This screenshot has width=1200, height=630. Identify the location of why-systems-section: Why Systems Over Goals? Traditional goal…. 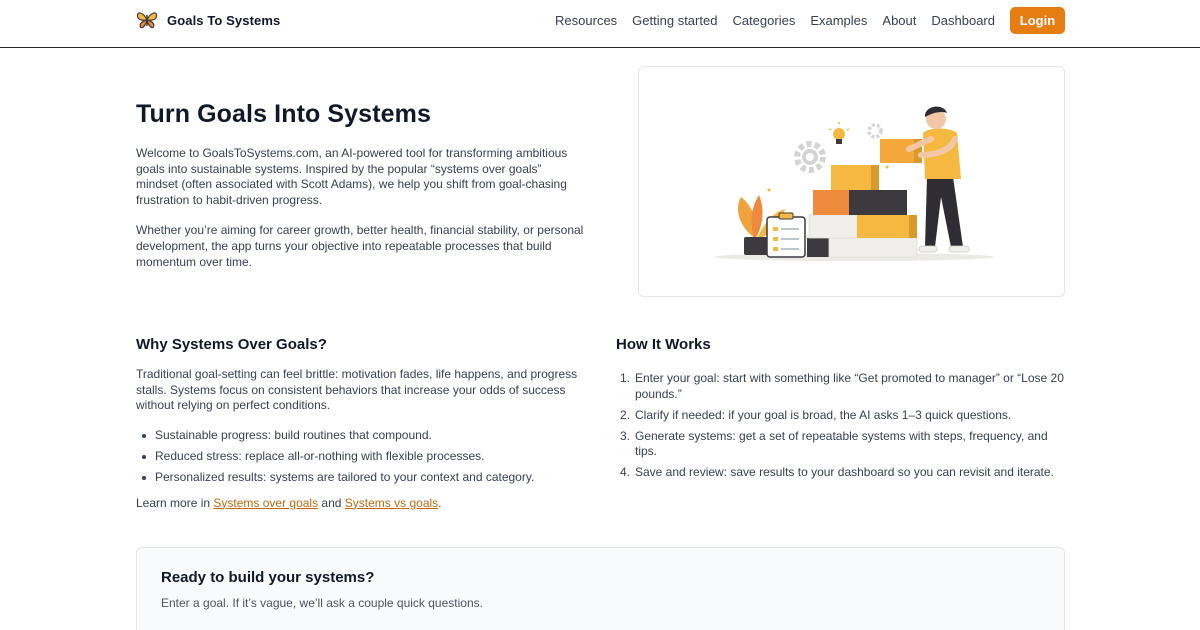
(361, 423).